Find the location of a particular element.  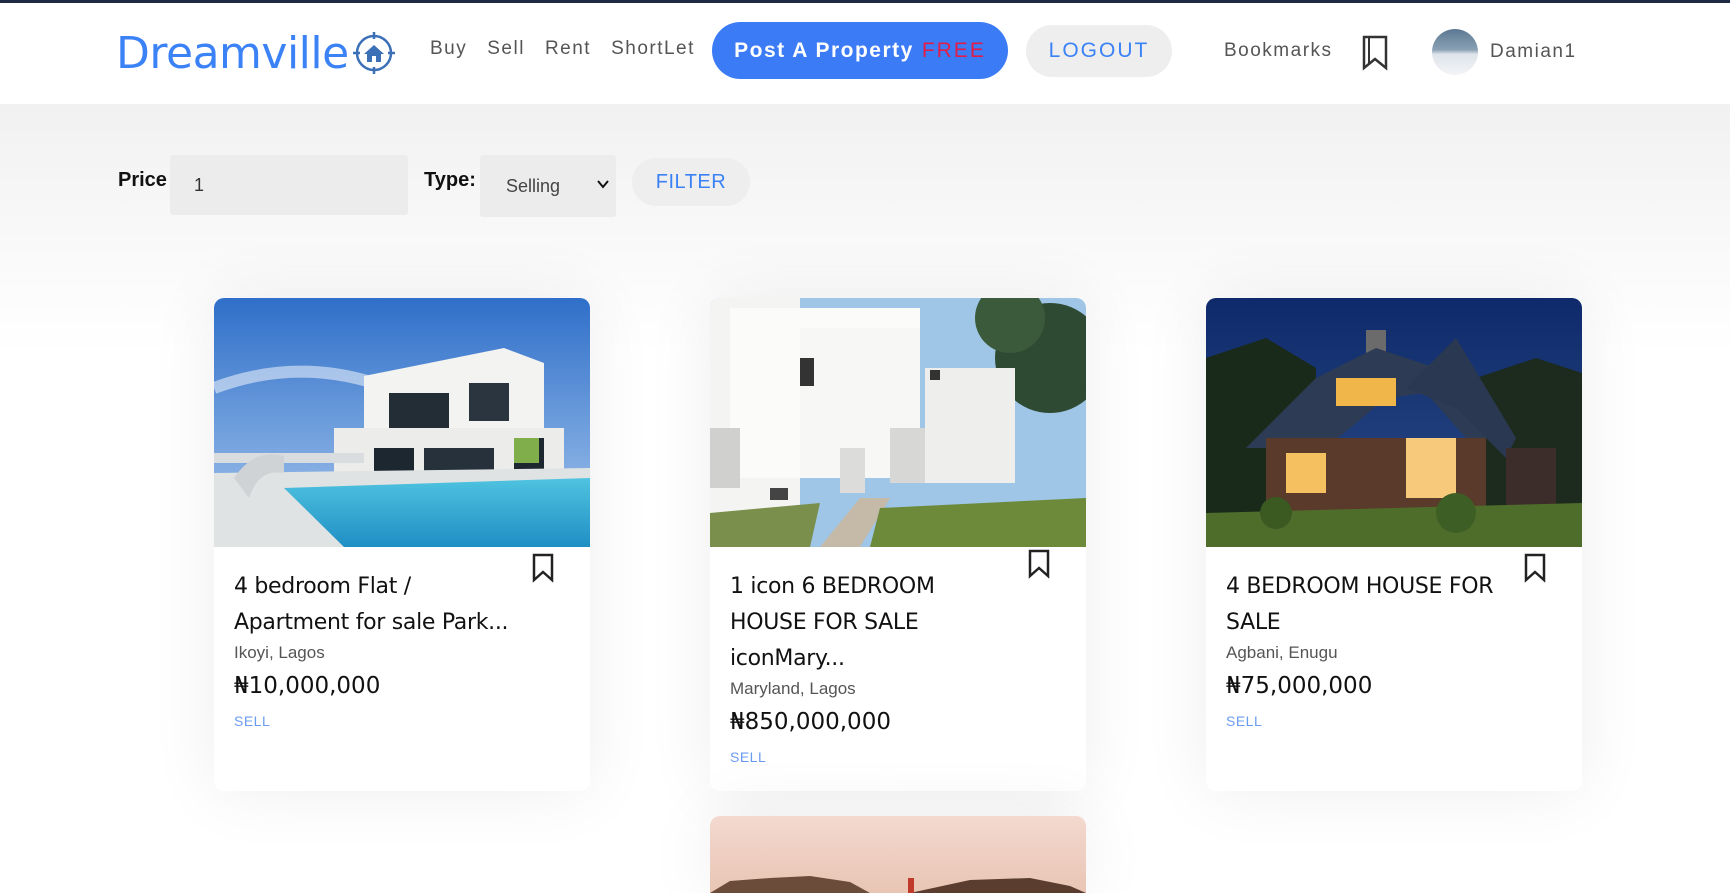

listing-photo-lodge-night is located at coordinates (1394, 422).